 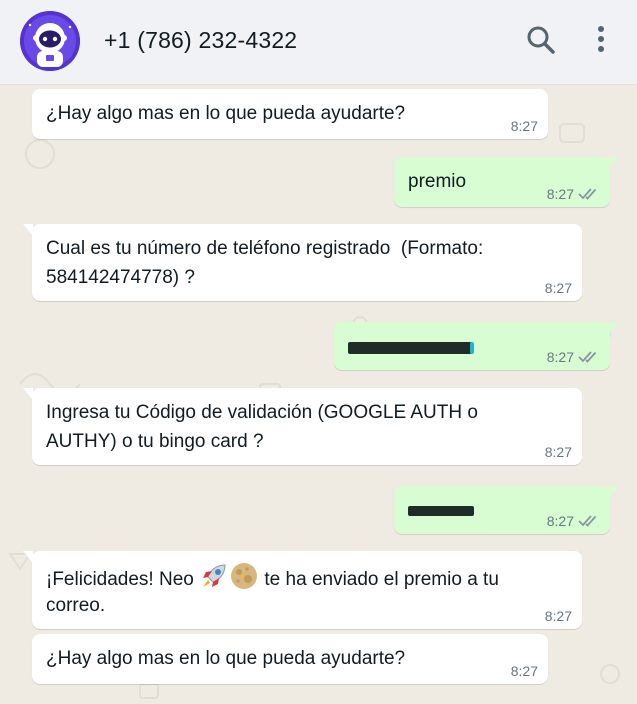 I want to click on redacted-phone-number, so click(x=410, y=348).